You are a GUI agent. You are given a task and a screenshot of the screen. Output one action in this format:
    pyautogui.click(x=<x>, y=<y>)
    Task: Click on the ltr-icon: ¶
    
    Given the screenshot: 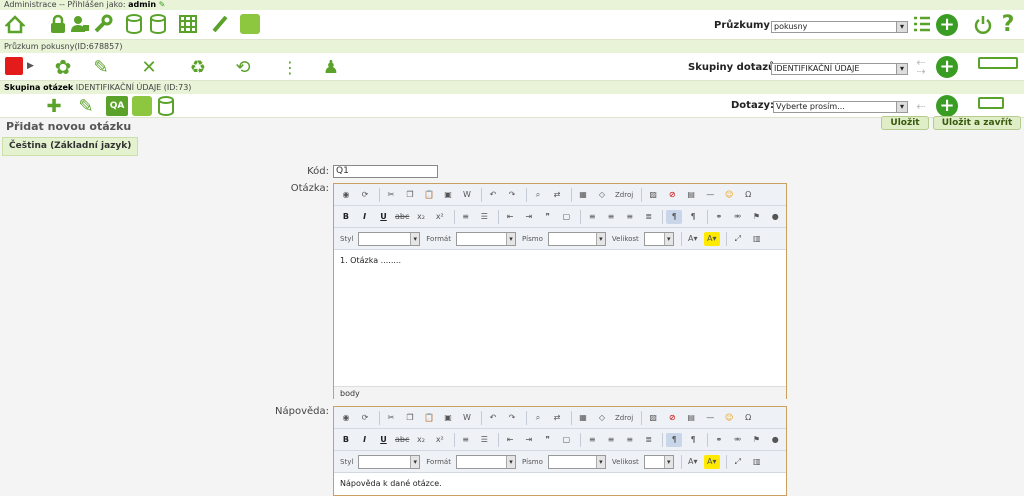 What is the action you would take?
    pyautogui.click(x=674, y=216)
    